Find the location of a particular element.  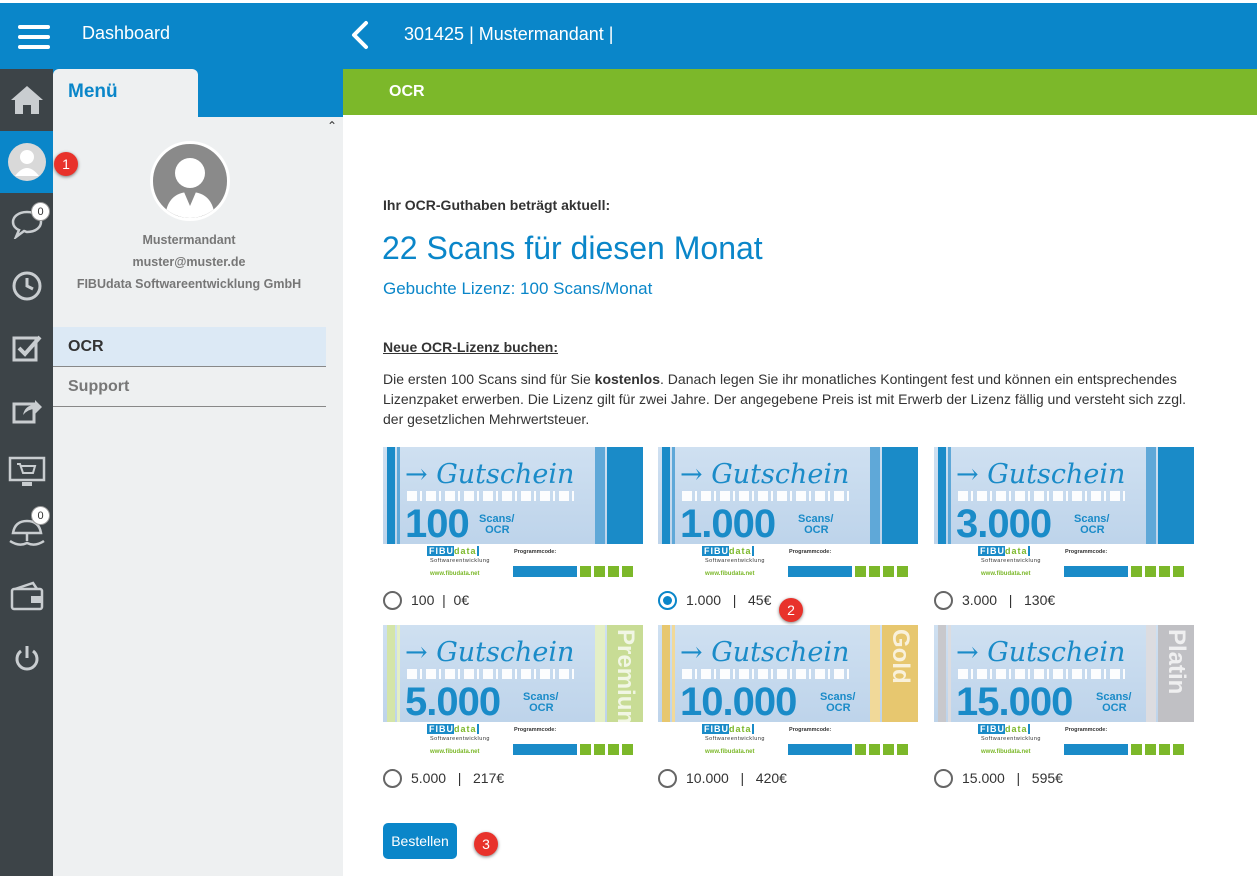

package-option-label: 10.000 | 420€ is located at coordinates (736, 778).